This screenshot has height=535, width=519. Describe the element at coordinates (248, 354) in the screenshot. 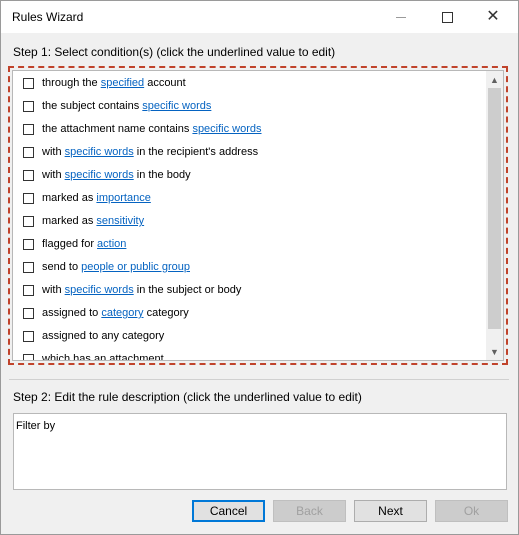

I see `condition-row: which has an attachment` at that location.